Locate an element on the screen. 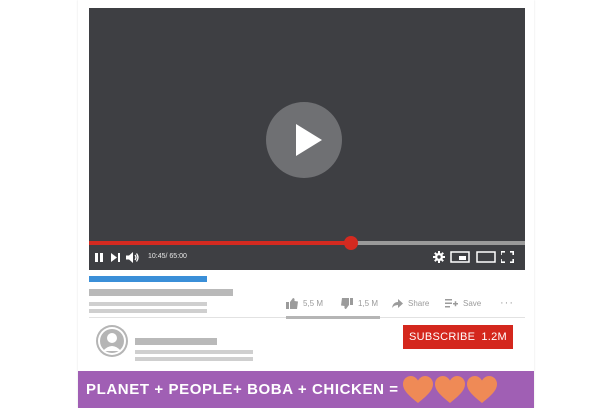  video-title is located at coordinates (148, 279).